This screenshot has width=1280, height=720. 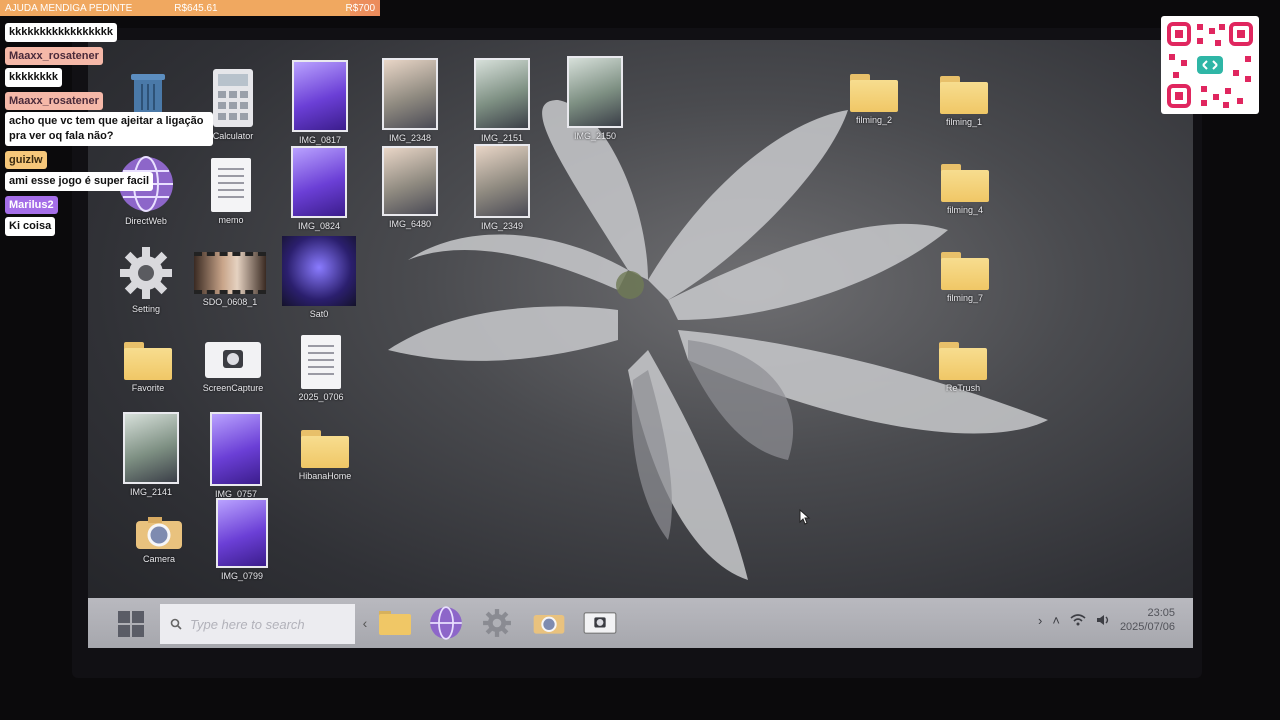 I want to click on wifi-icon, so click(x=1078, y=620).